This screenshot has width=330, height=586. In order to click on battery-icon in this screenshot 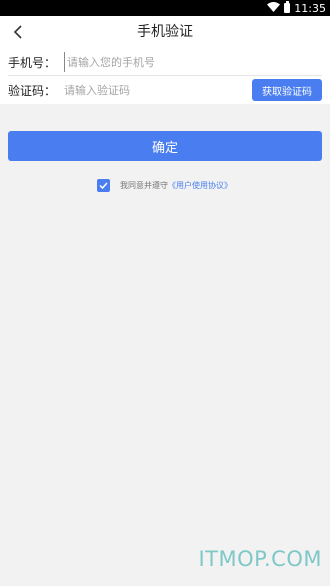, I will do `click(287, 7)`.